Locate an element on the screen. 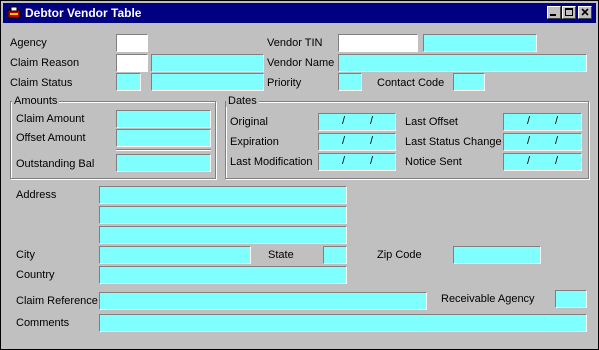 The height and width of the screenshot is (350, 599). amounts-group-title: Amounts is located at coordinates (36, 101).